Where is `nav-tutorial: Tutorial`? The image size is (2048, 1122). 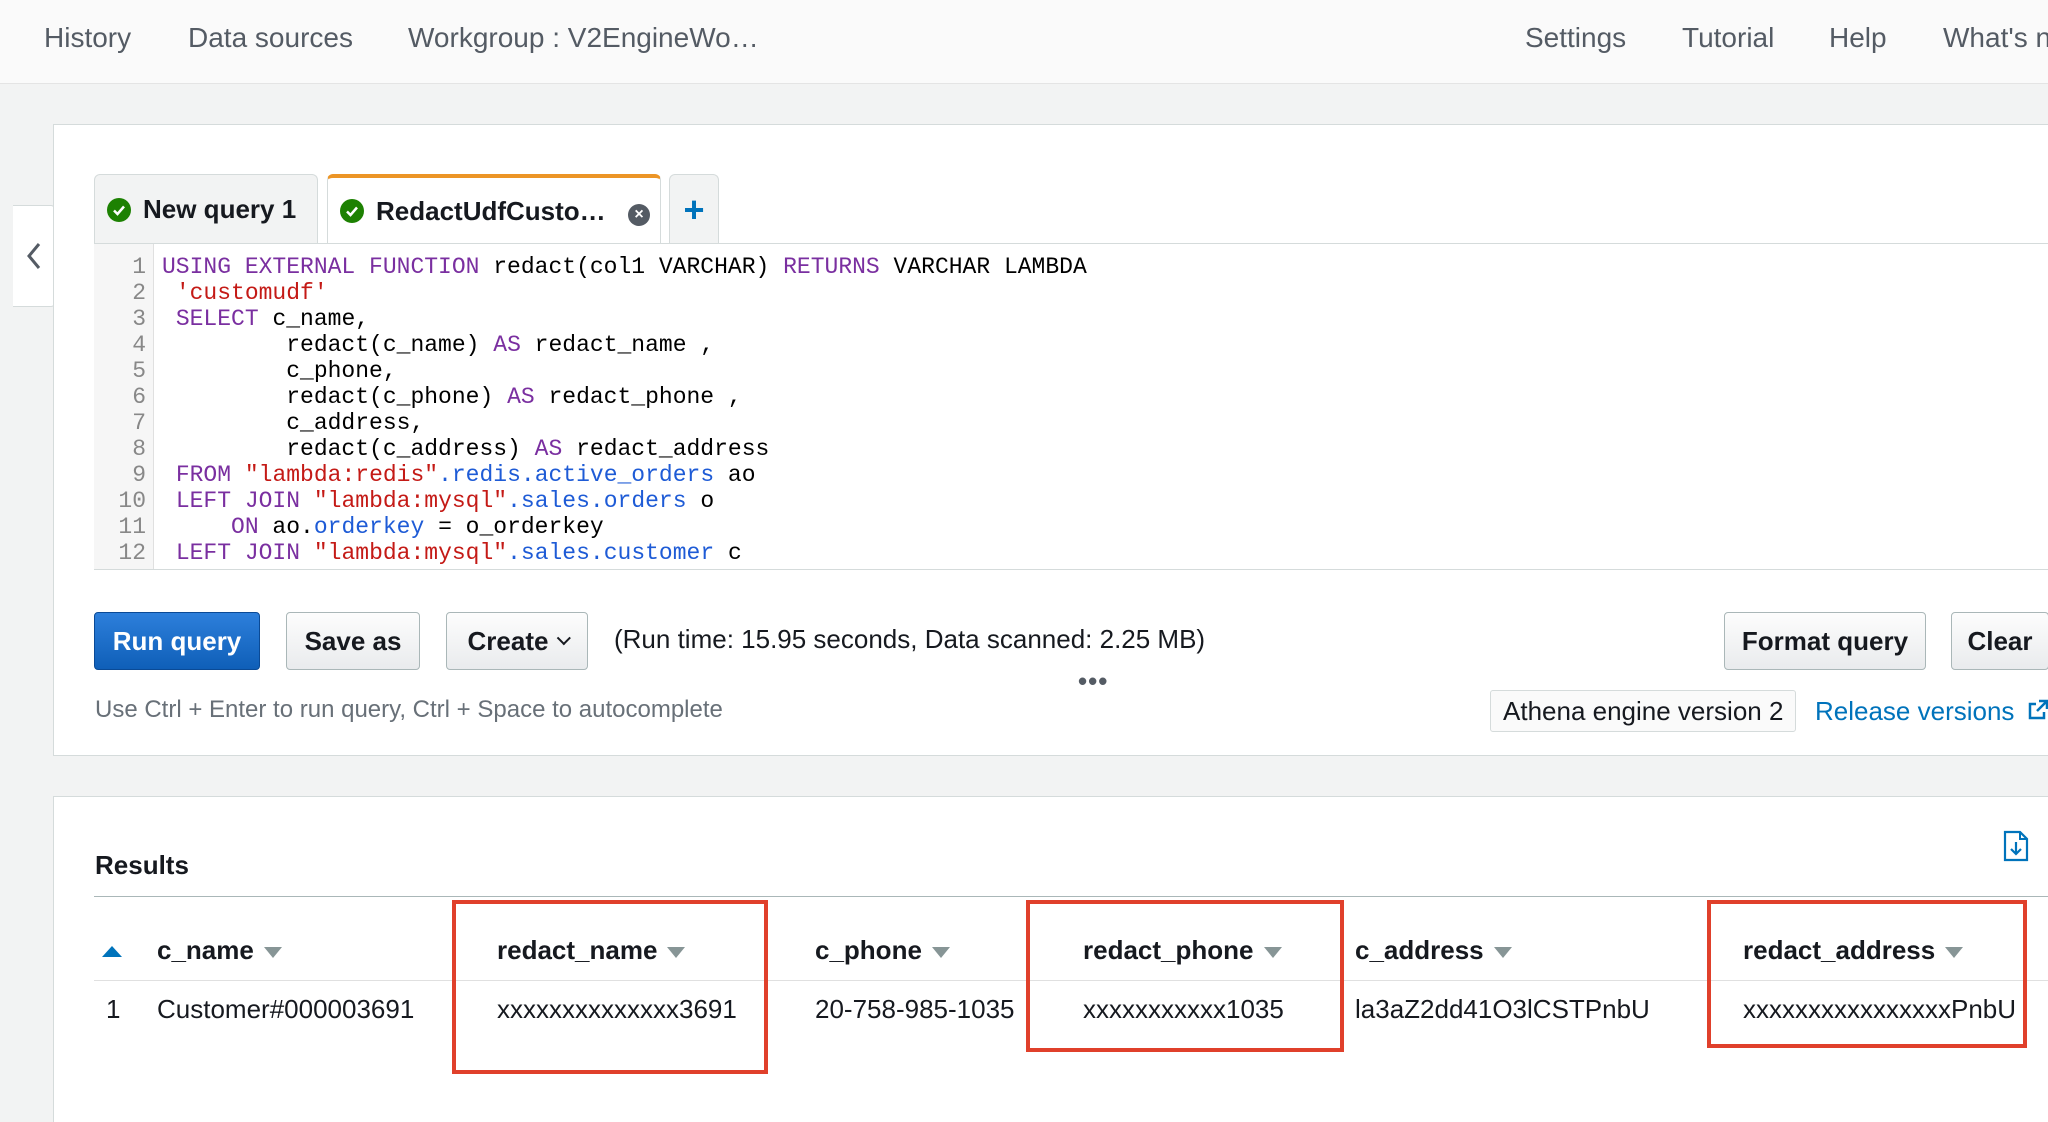 nav-tutorial: Tutorial is located at coordinates (1728, 38).